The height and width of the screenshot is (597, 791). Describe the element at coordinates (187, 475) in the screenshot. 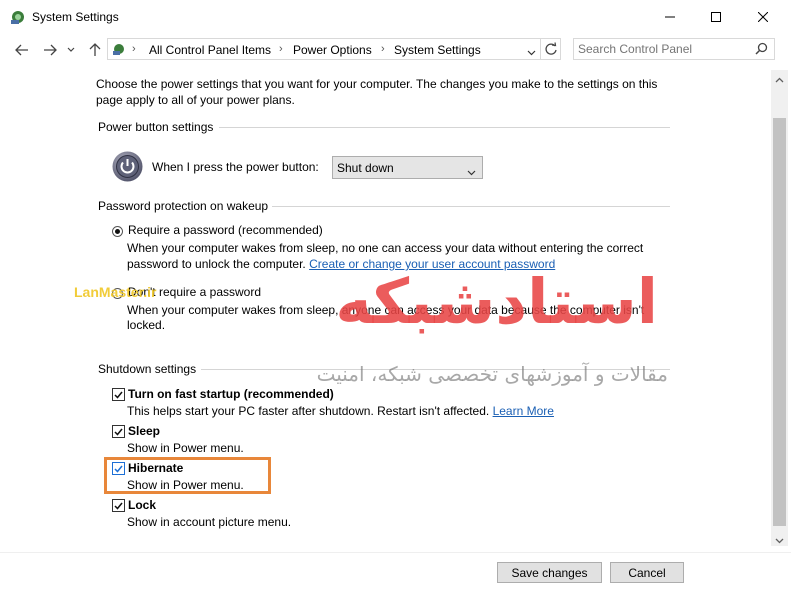

I see `hibernate-highlight-box` at that location.